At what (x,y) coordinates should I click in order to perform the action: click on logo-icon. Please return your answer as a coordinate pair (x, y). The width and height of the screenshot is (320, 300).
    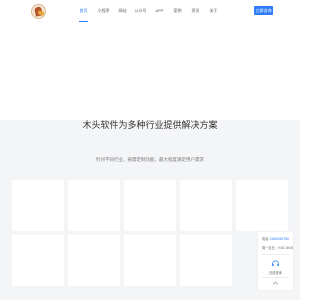
    Looking at the image, I should click on (38, 11).